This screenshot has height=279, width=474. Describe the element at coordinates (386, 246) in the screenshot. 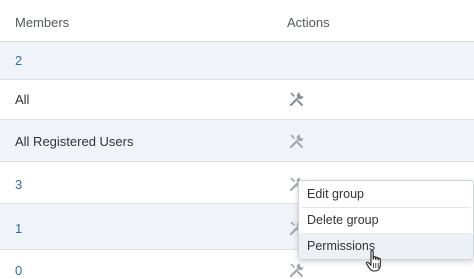

I see `menu-item-permissions: Permissions` at that location.